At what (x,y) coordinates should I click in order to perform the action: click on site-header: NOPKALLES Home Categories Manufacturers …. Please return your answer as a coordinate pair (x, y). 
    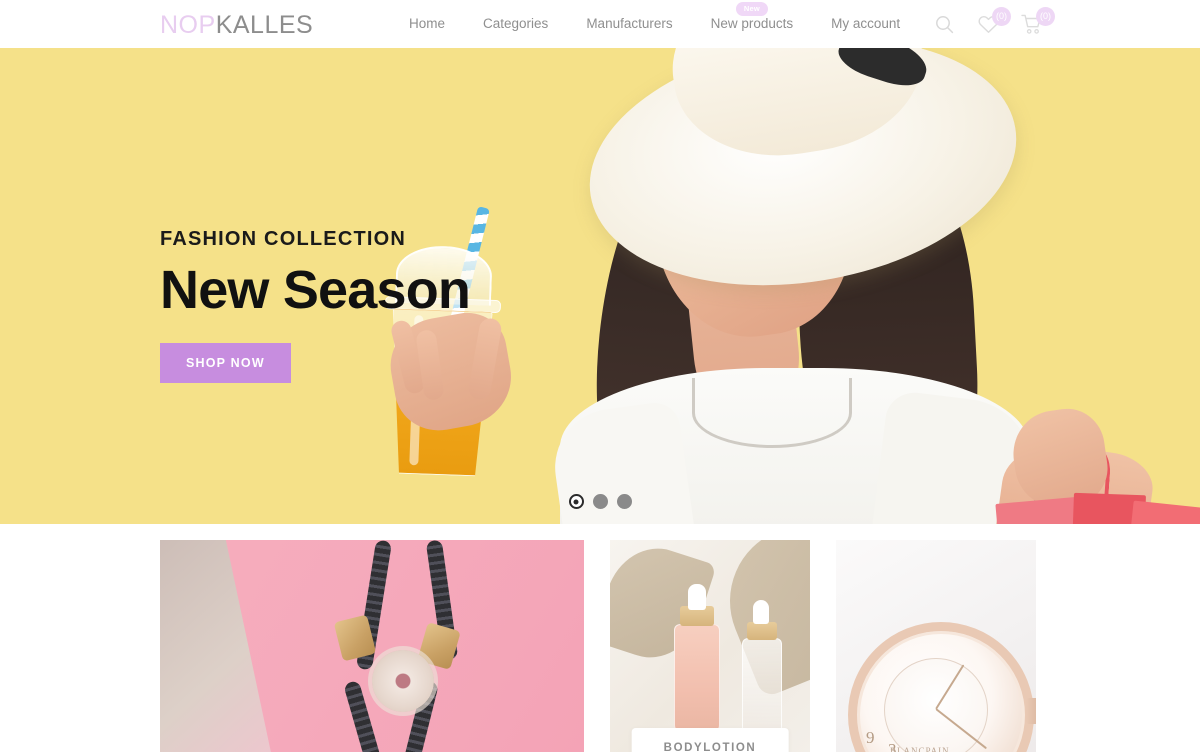
    Looking at the image, I should click on (600, 24).